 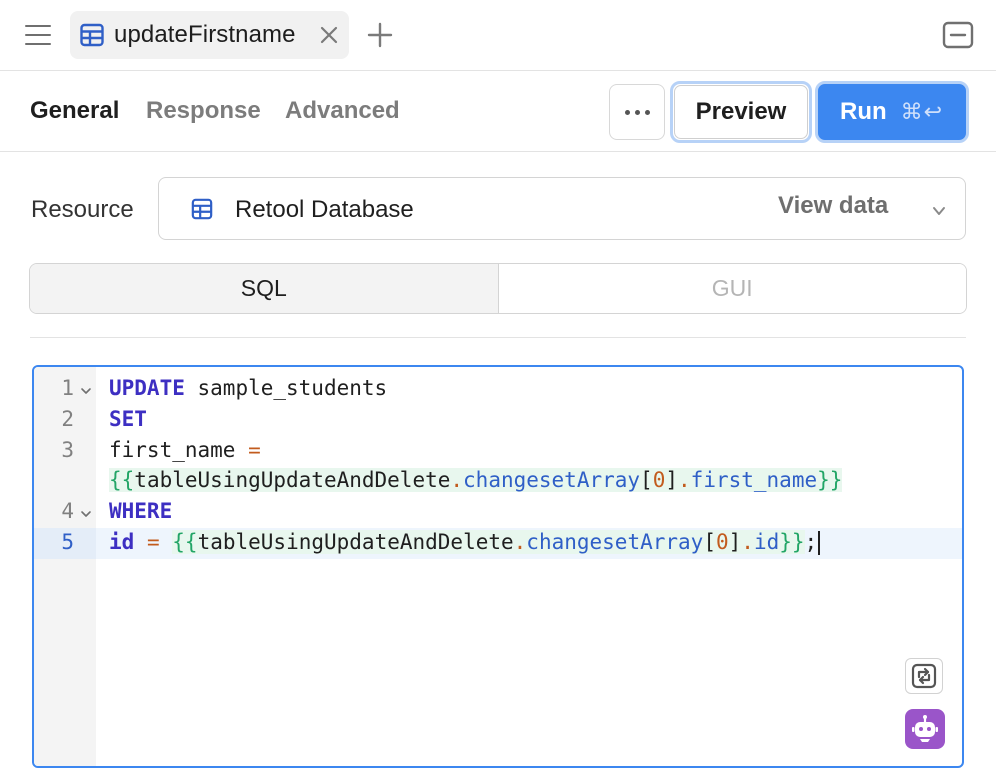 What do you see at coordinates (38, 35) in the screenshot?
I see `hamburger-menu-icon` at bounding box center [38, 35].